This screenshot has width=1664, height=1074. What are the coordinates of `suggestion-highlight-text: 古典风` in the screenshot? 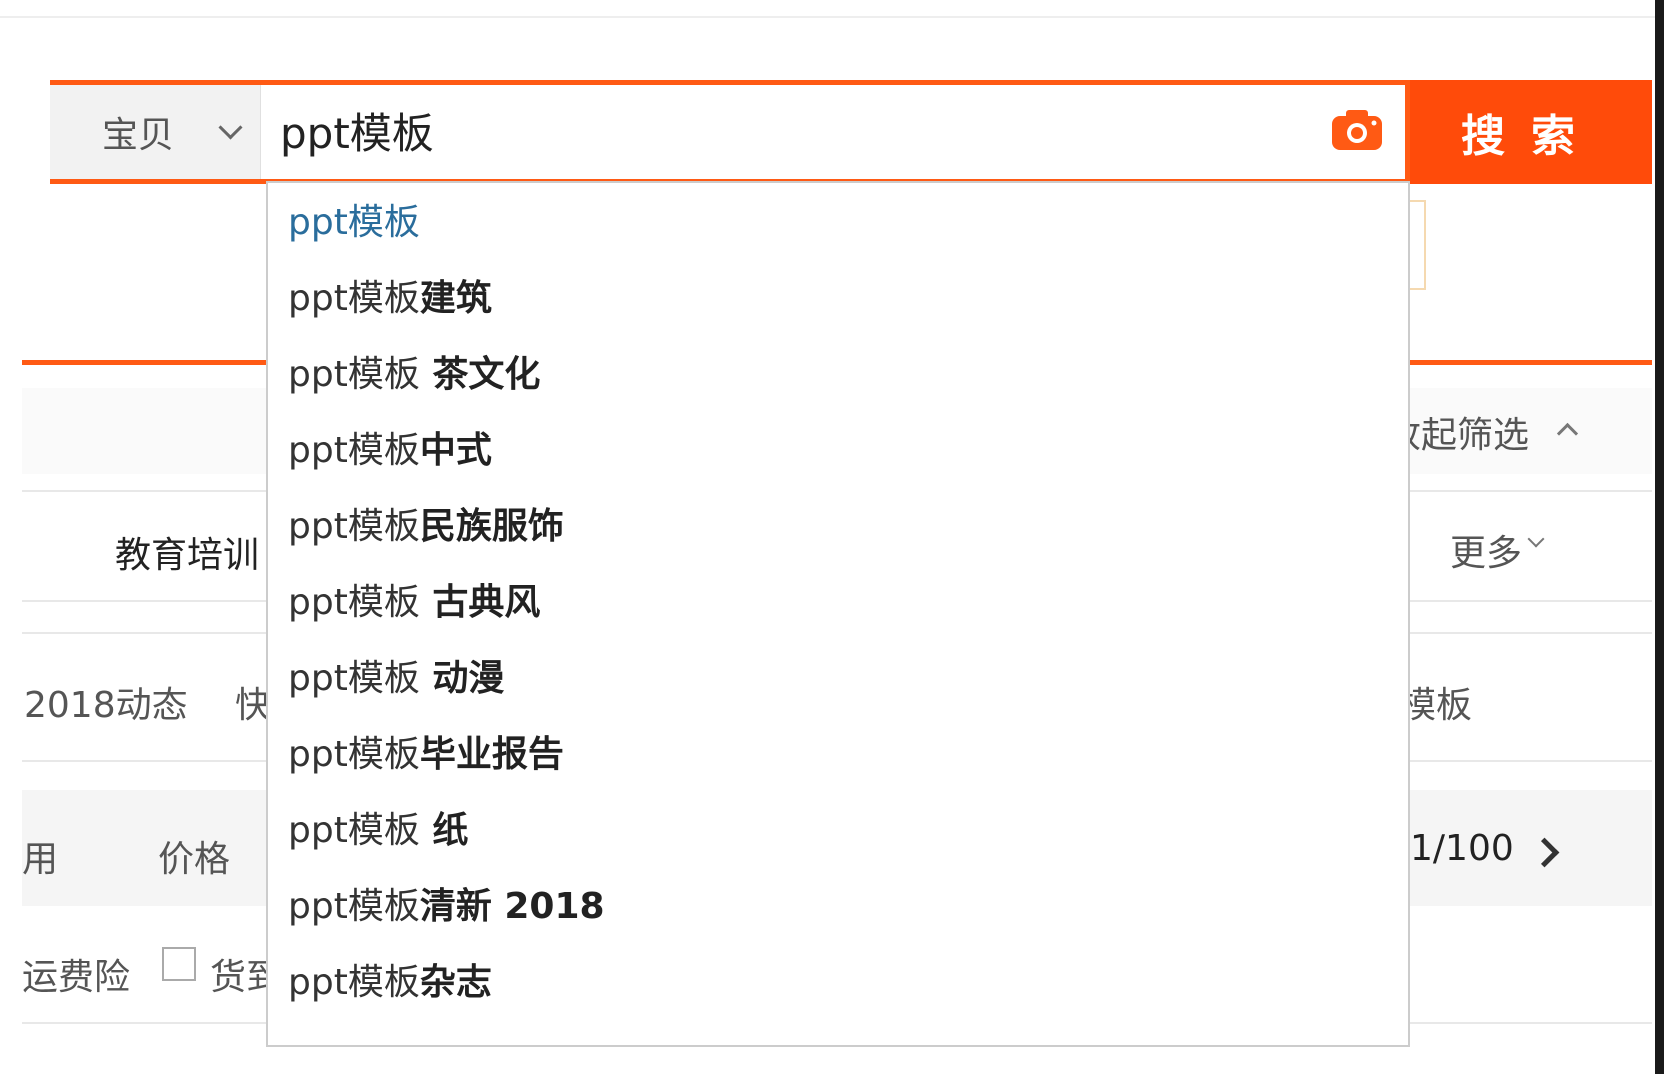 It's located at (480, 602).